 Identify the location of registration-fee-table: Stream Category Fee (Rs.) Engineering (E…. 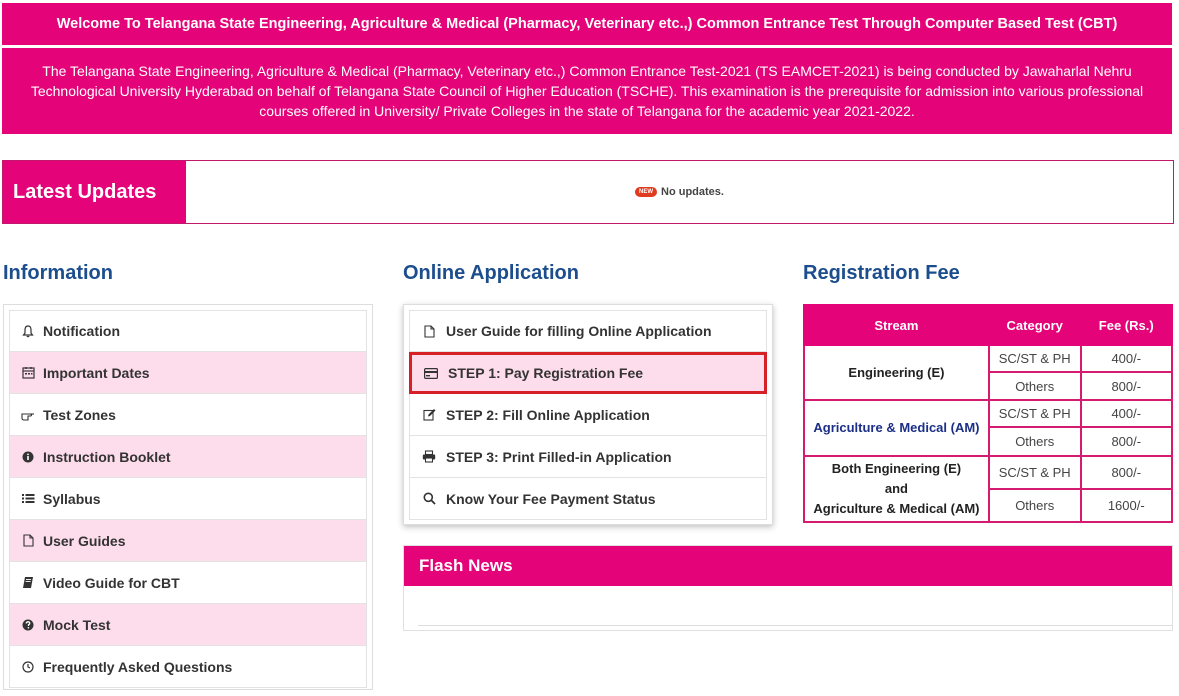
(988, 414).